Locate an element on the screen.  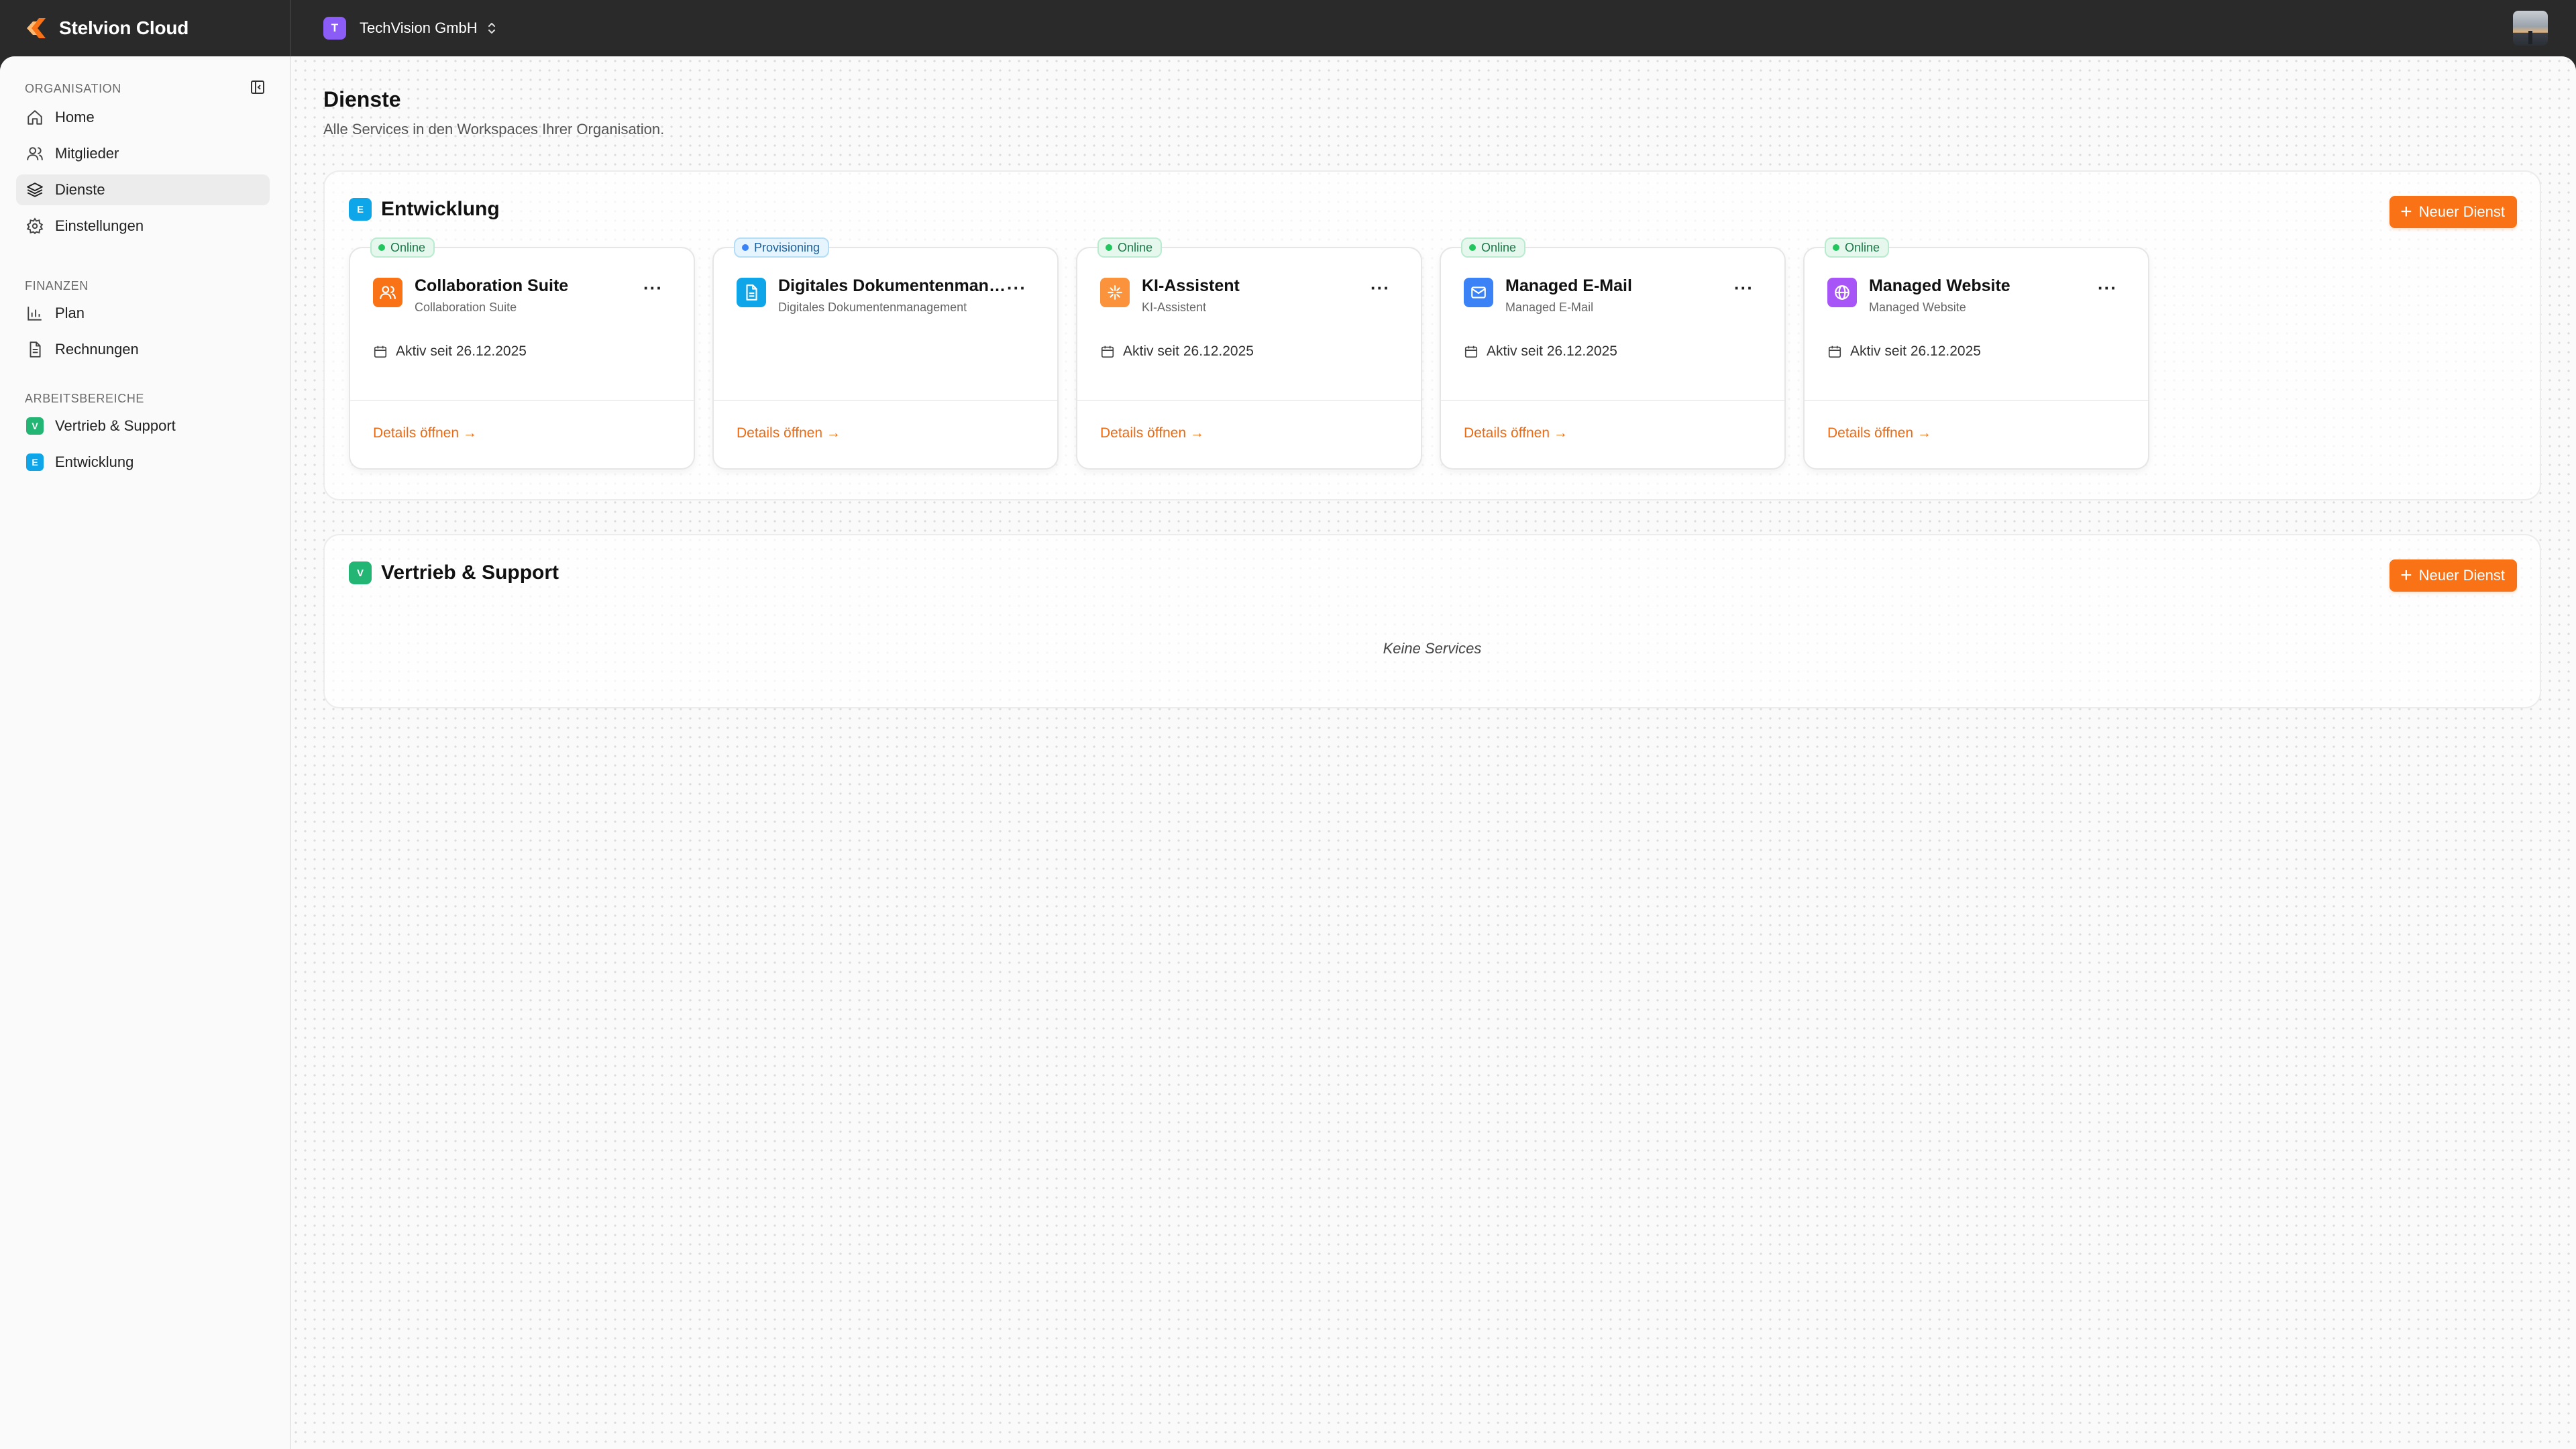
document-icon is located at coordinates (34, 349).